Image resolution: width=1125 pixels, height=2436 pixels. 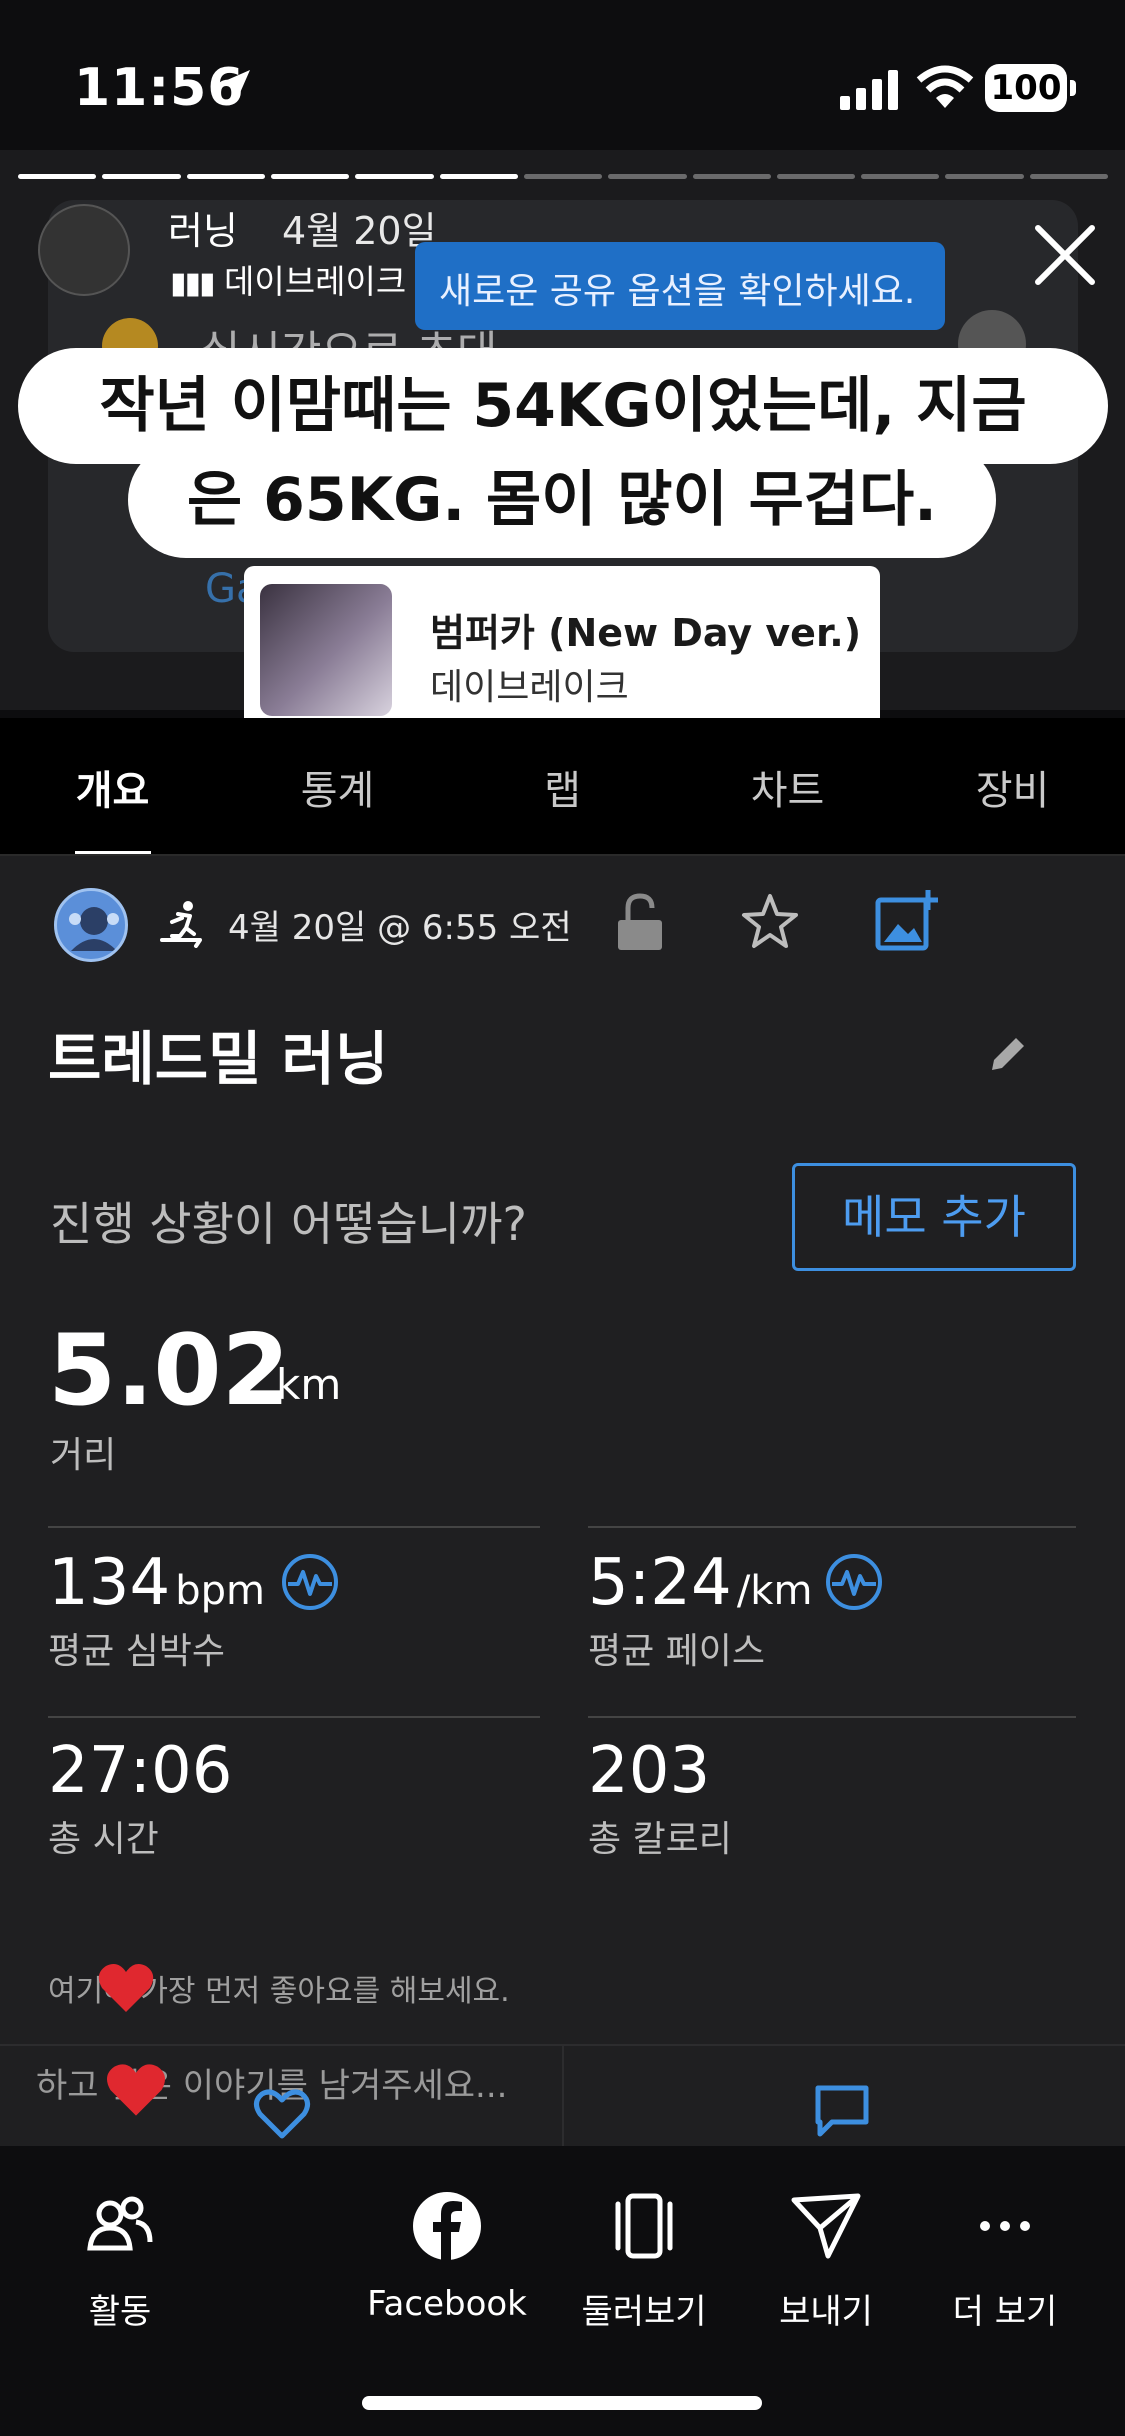 What do you see at coordinates (120, 2312) in the screenshot?
I see `bottom-bar-label: 활동` at bounding box center [120, 2312].